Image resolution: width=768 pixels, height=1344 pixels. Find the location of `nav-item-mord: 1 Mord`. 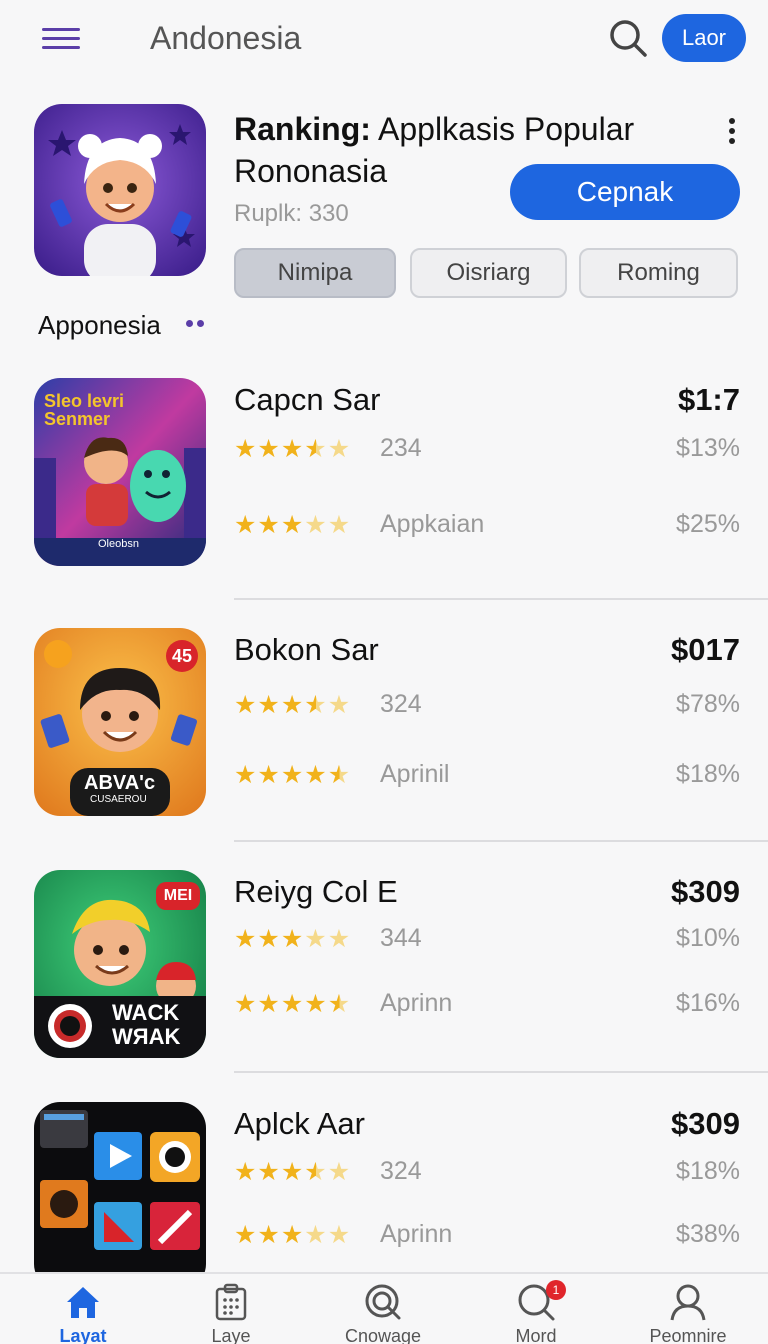

nav-item-mord: 1 Mord is located at coordinates (536, 1309).